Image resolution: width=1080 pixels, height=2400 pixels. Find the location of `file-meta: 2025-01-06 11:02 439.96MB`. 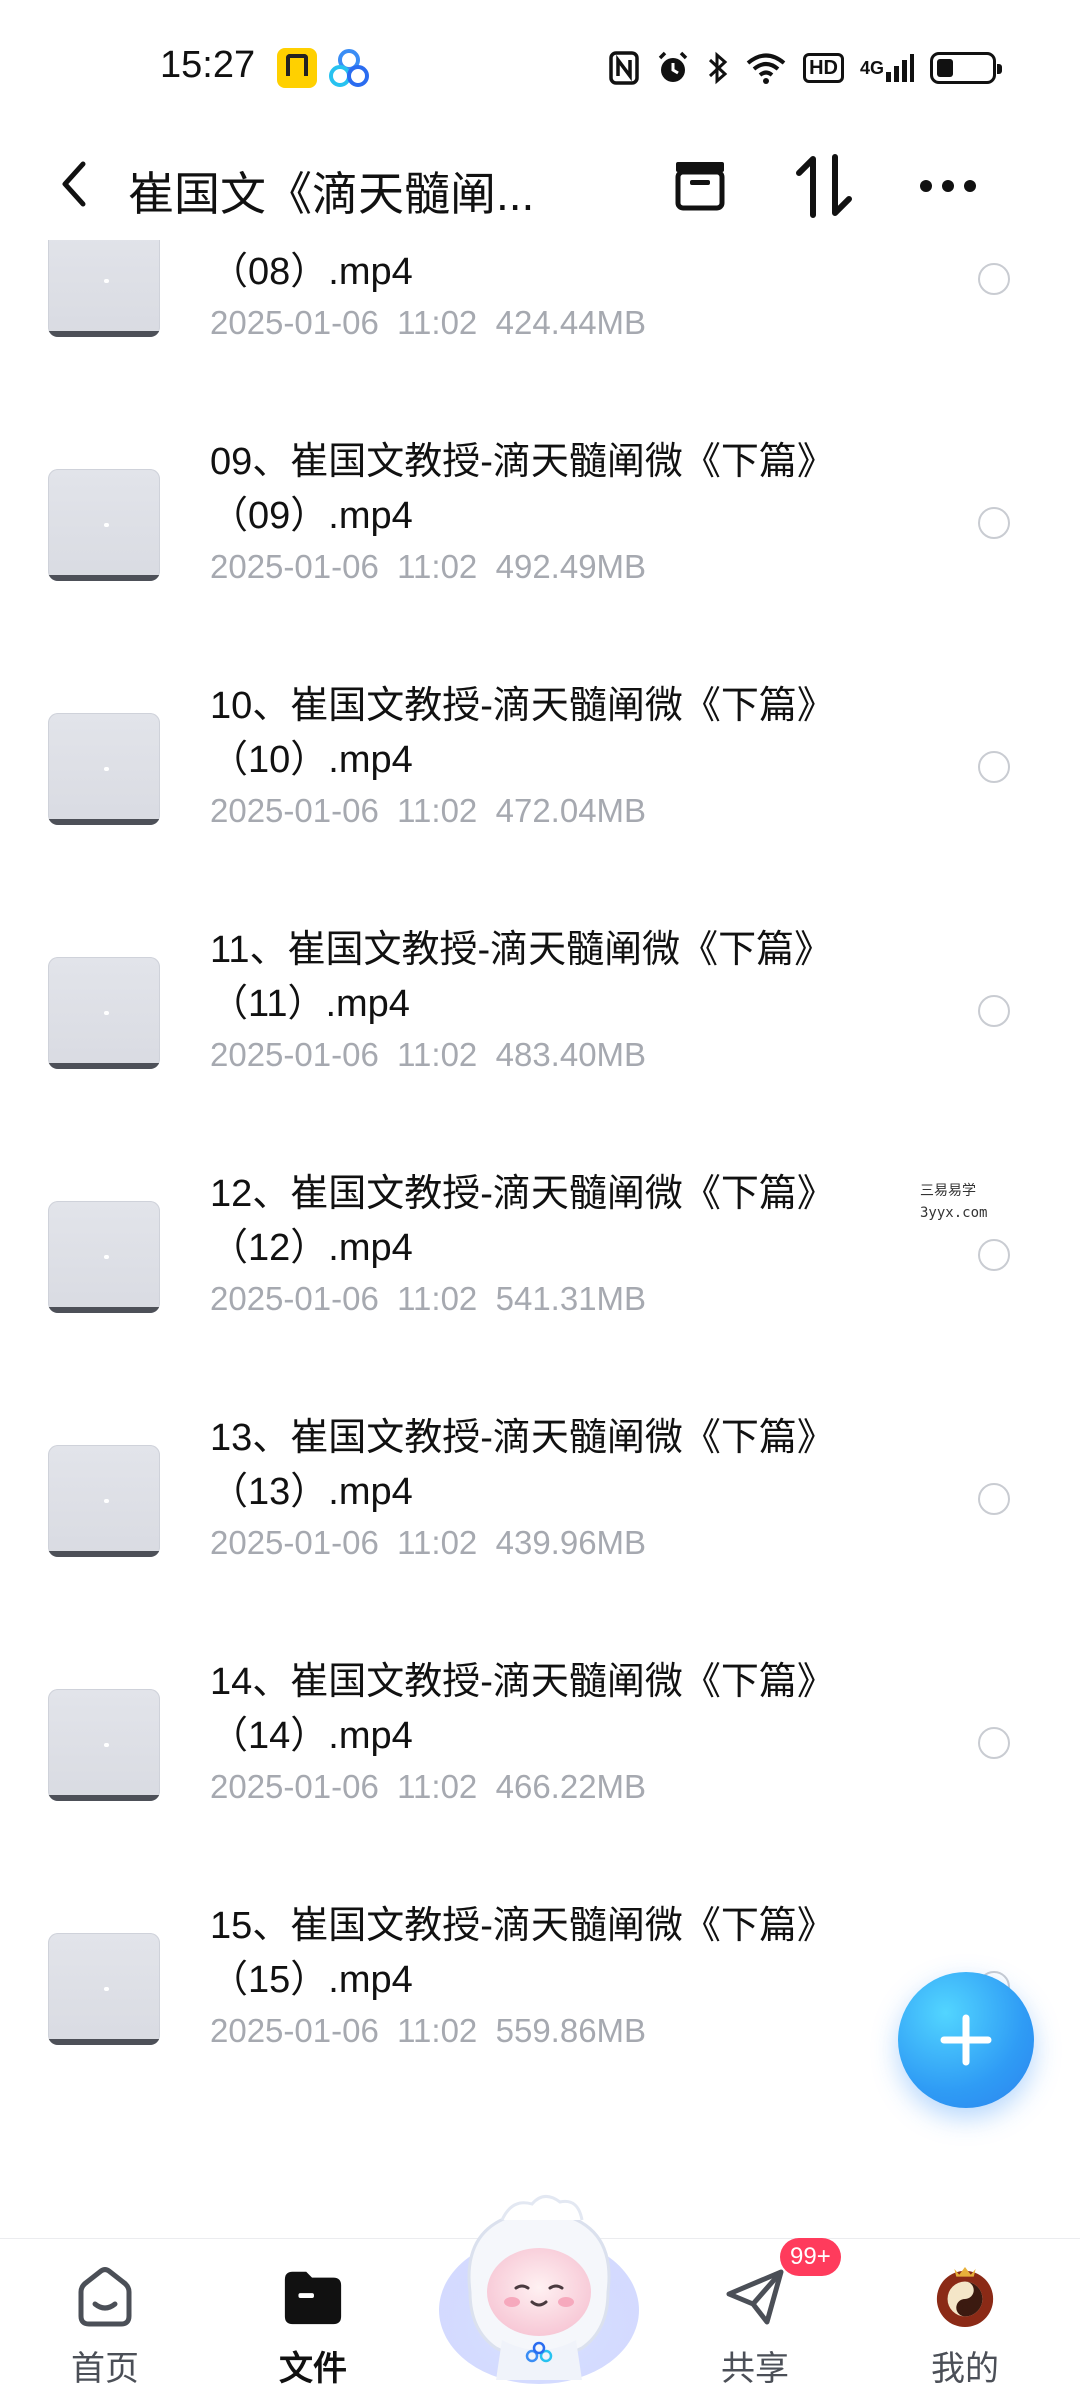

file-meta: 2025-01-06 11:02 439.96MB is located at coordinates (428, 1543).